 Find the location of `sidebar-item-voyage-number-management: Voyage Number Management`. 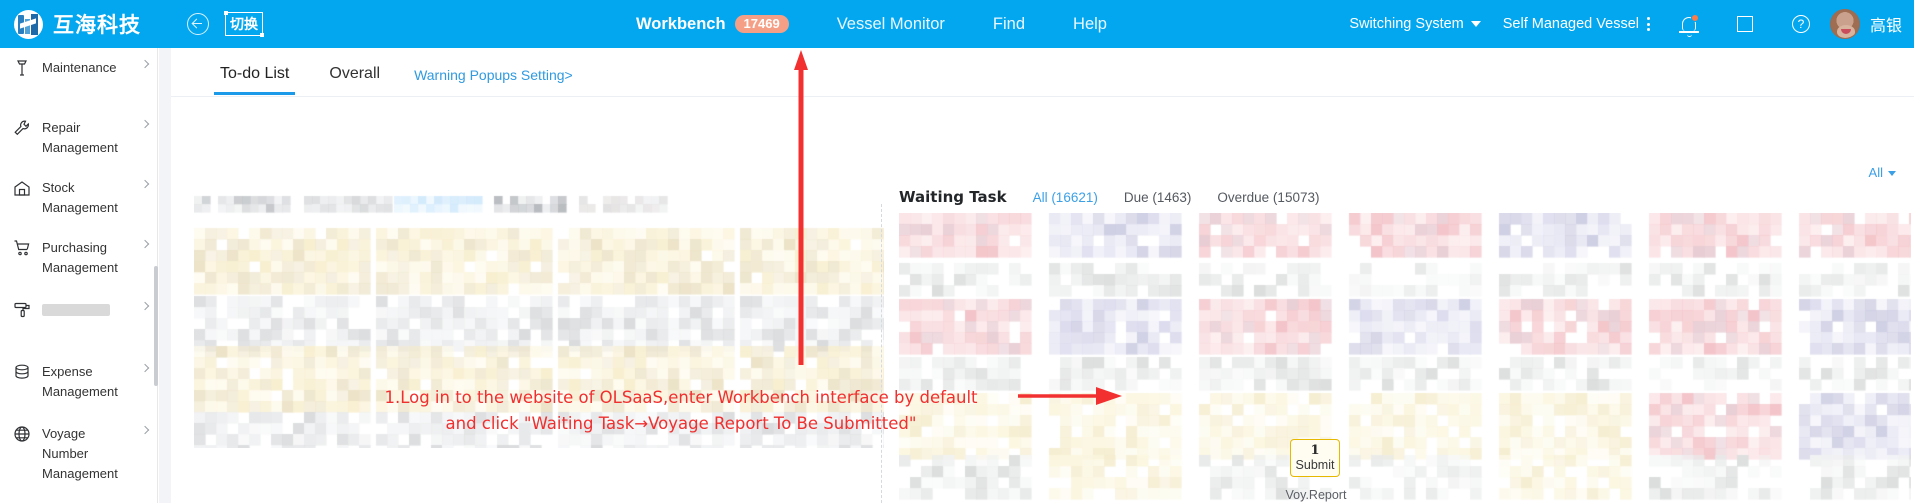

sidebar-item-voyage-number-management: Voyage Number Management is located at coordinates (78, 454).